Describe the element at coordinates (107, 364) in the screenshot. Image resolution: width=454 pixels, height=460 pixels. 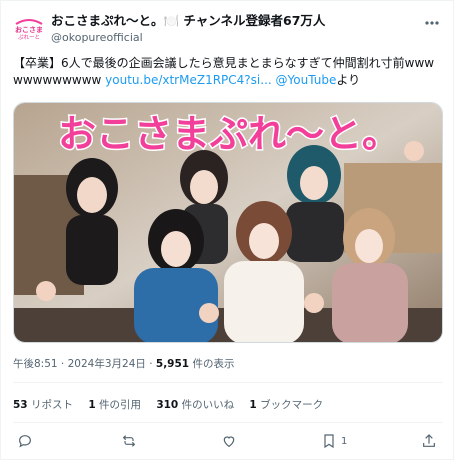
I see `tweet-date: 2024年3月24日` at that location.